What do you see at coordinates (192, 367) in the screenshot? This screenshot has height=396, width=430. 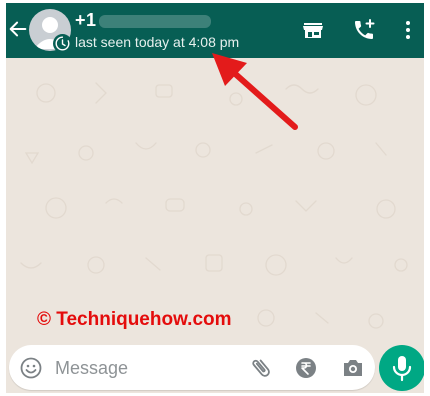 I see `message-composer: Message` at bounding box center [192, 367].